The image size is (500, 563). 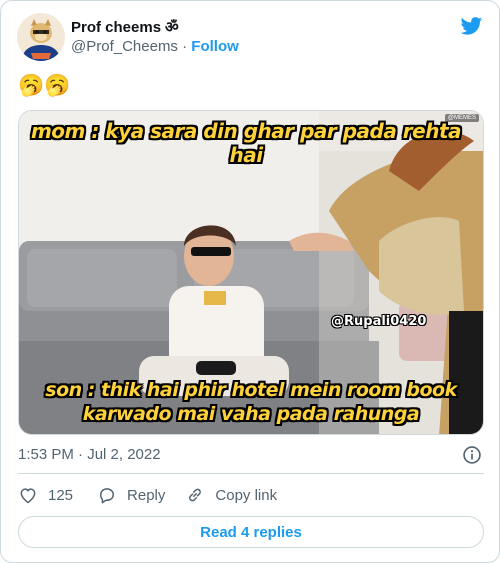 I want to click on author-display-name: Prof cheems, so click(x=116, y=27).